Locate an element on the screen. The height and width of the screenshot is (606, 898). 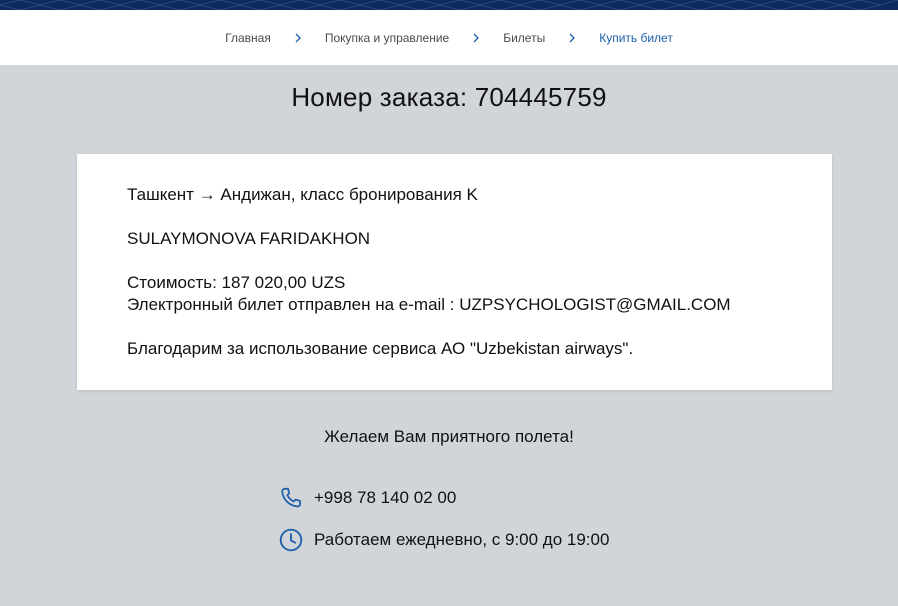
contact-hours: Работаем ежедневно, с 9:00 до 19:00 is located at coordinates (443, 540).